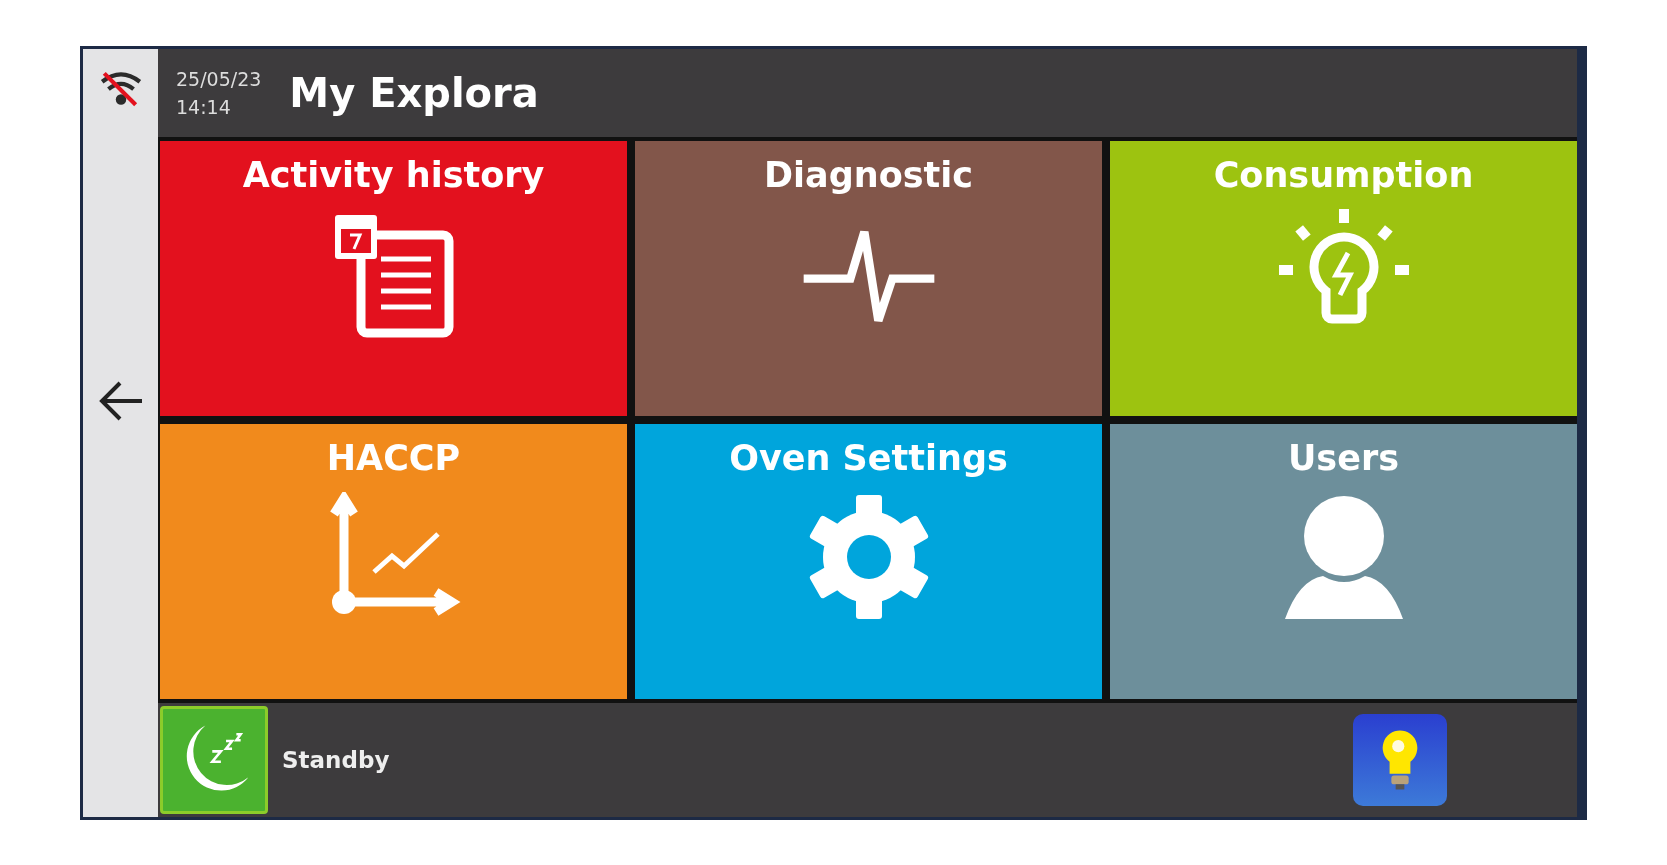 This screenshot has width=1667, height=865. I want to click on screen-title: My Explora, so click(414, 93).